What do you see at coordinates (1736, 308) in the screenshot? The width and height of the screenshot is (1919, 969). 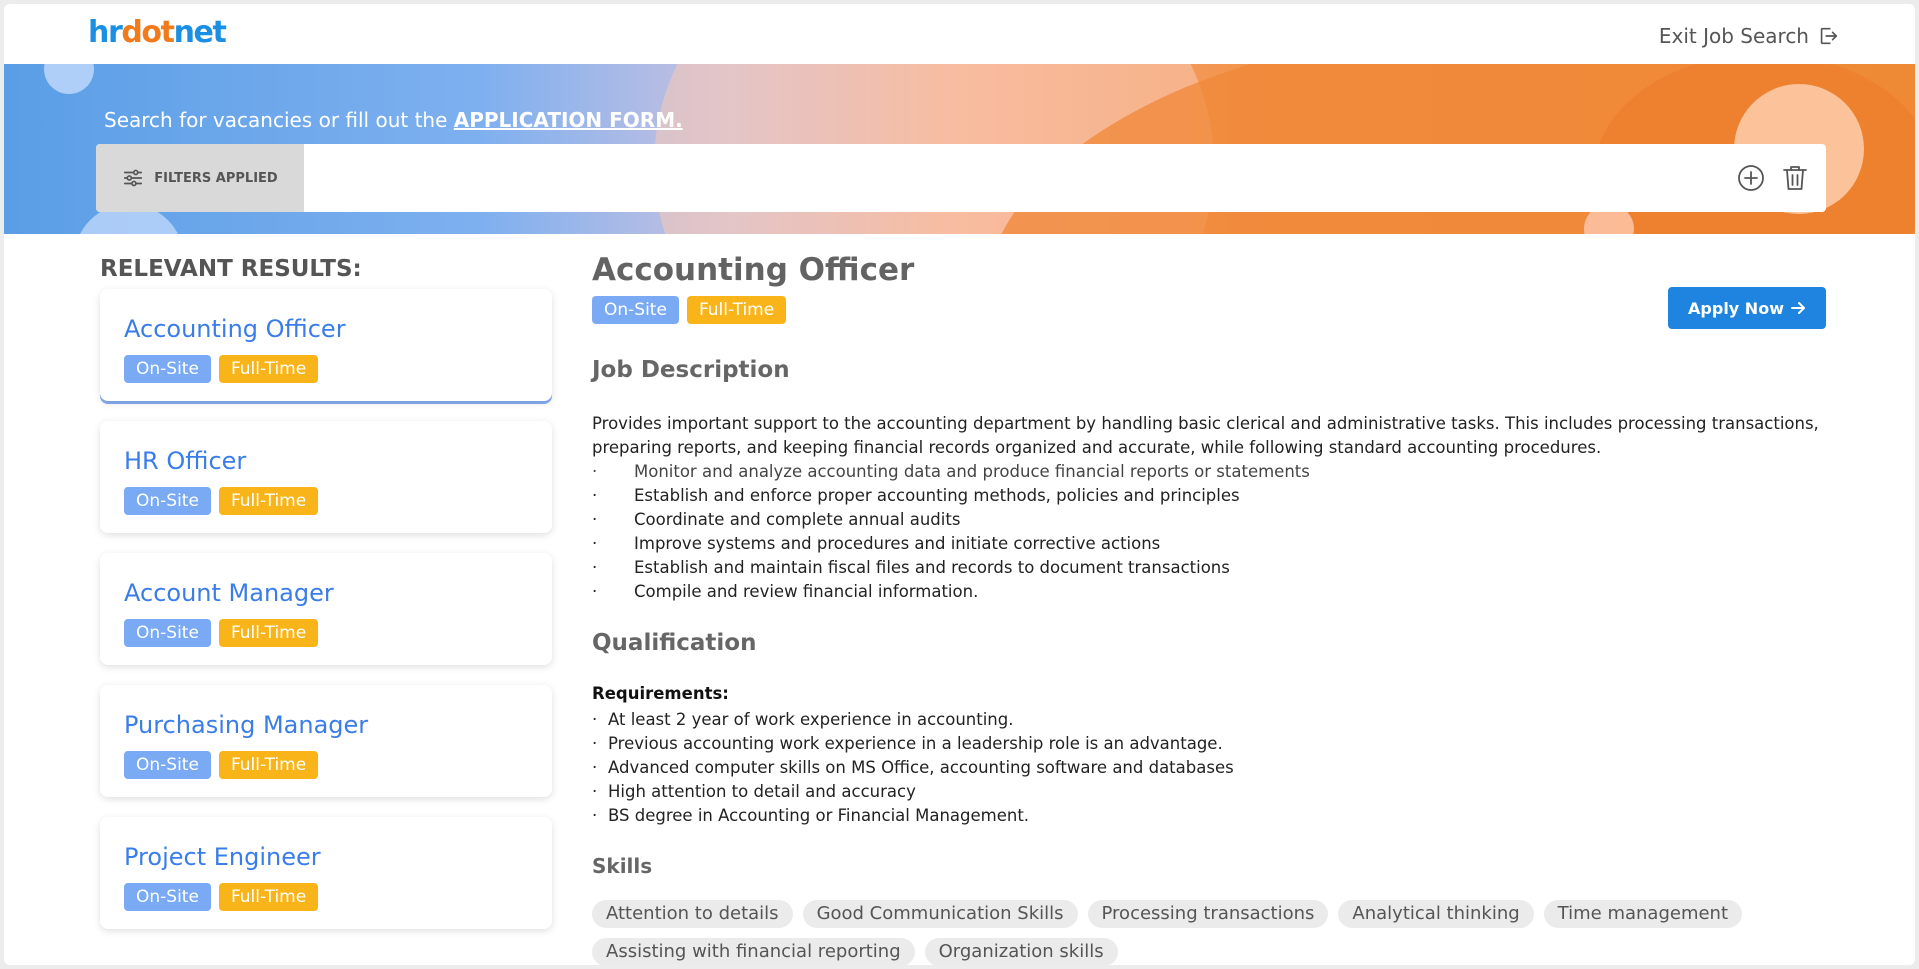 I see `apply-now-label: Apply Now` at bounding box center [1736, 308].